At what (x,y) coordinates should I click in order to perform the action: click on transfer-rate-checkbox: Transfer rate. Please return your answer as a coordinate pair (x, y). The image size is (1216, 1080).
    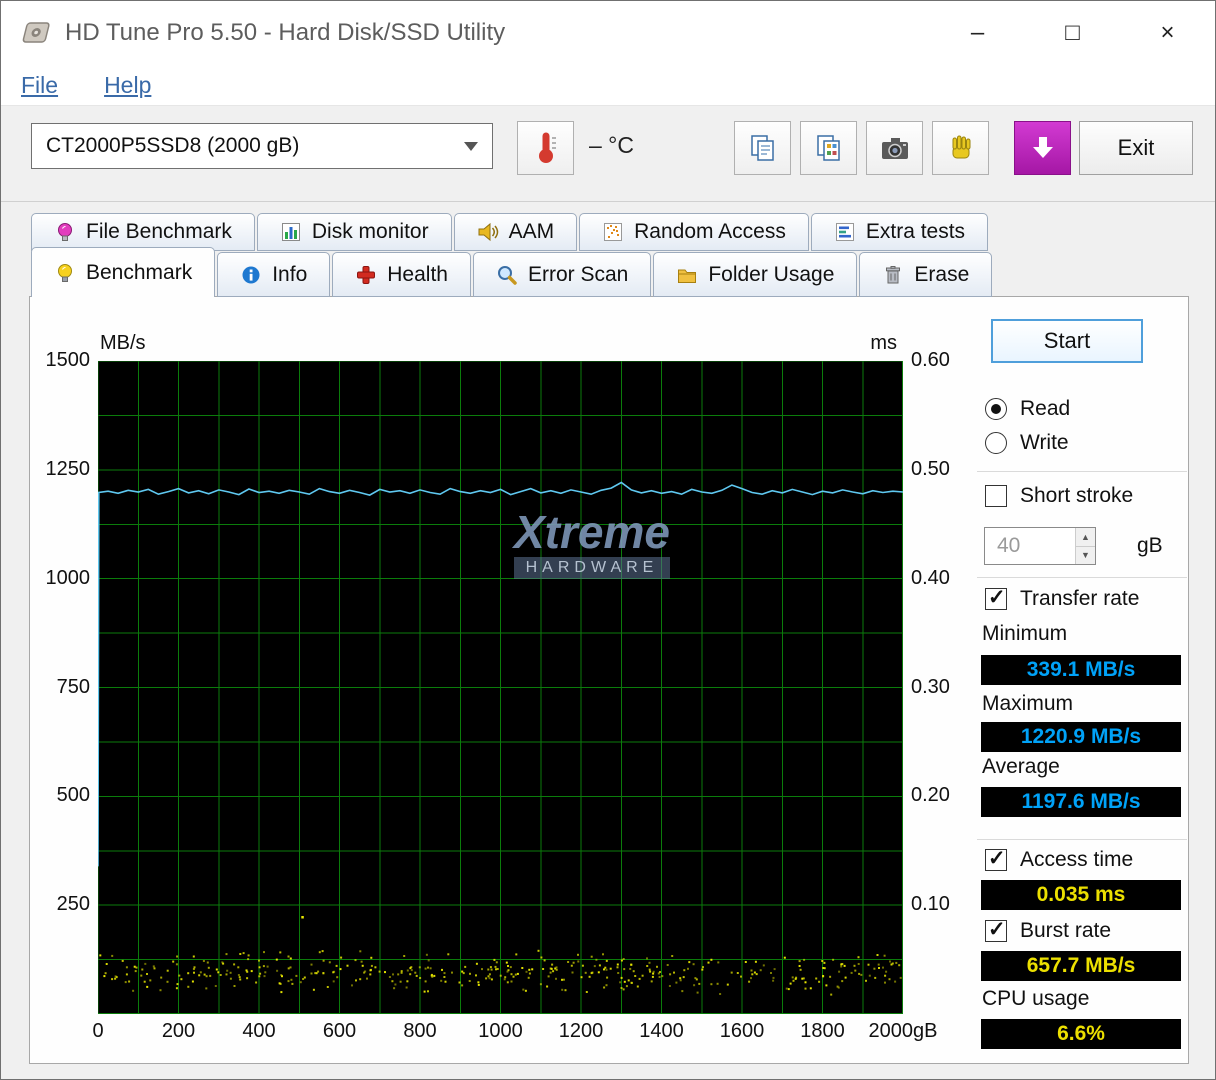
    Looking at the image, I should click on (1062, 598).